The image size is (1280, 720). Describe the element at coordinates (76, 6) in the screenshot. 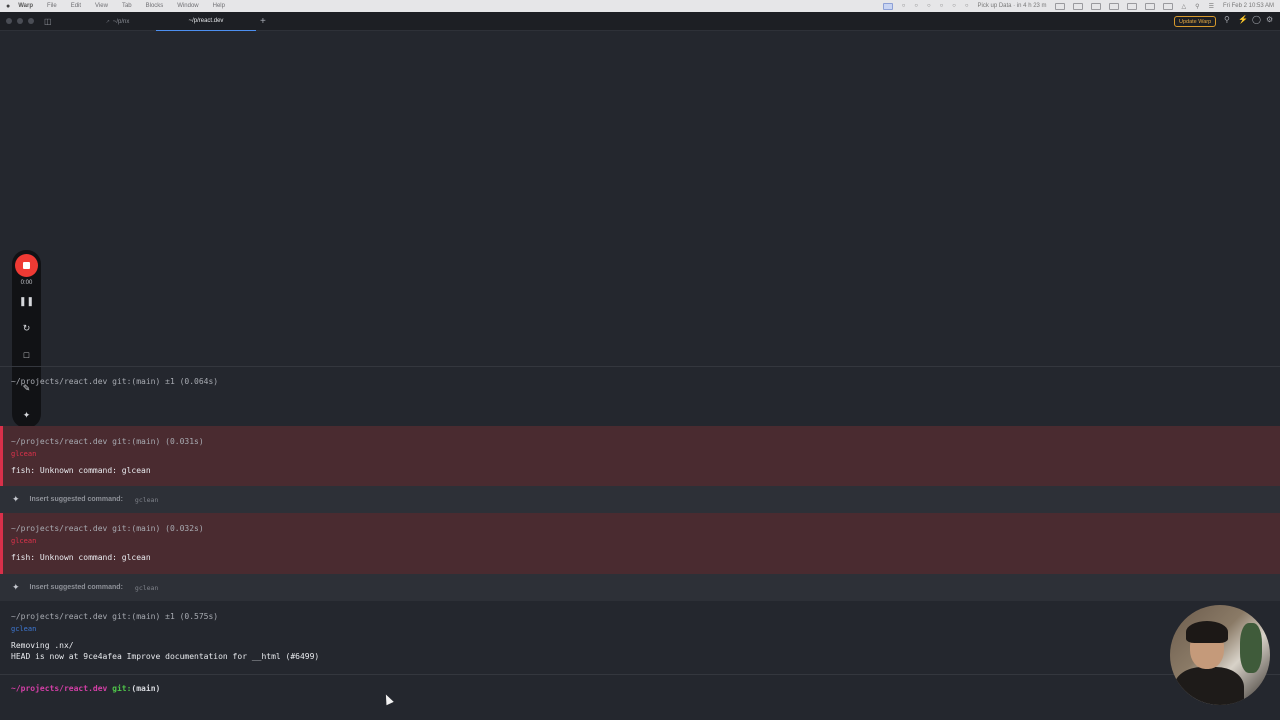

I see `menu-edit: Edit` at that location.